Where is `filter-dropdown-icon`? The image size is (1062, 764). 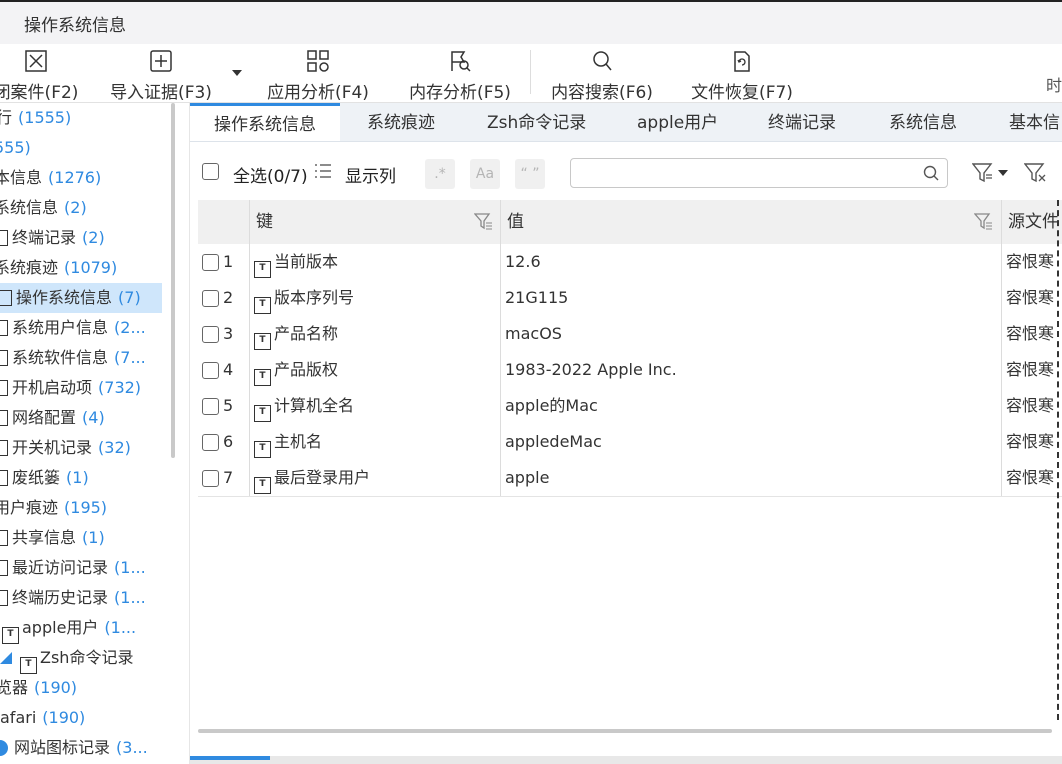
filter-dropdown-icon is located at coordinates (990, 175).